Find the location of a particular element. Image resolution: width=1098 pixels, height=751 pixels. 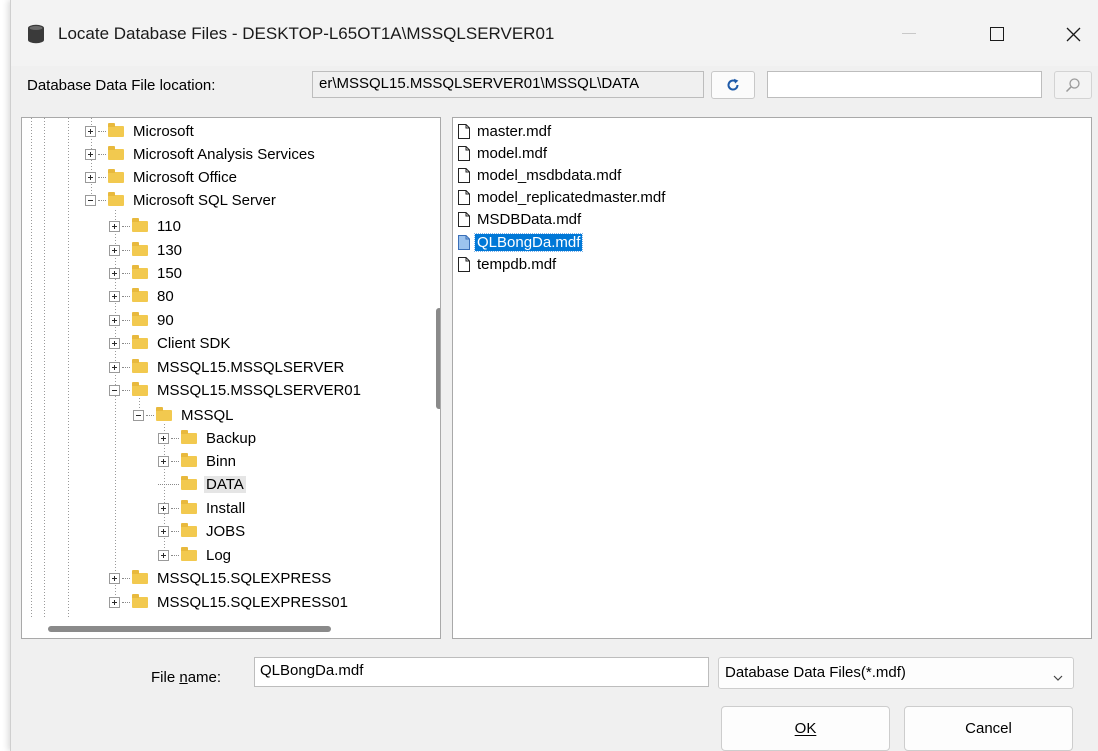

tree-item: Microsoft is located at coordinates (140, 131).